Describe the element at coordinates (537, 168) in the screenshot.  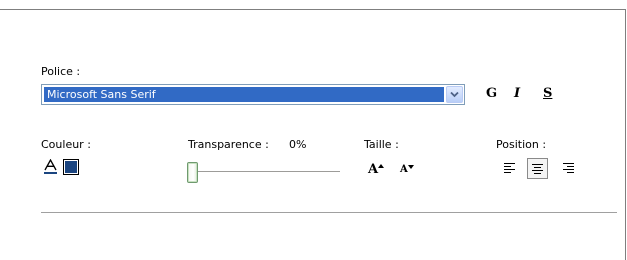
I see `align-center-icon` at that location.